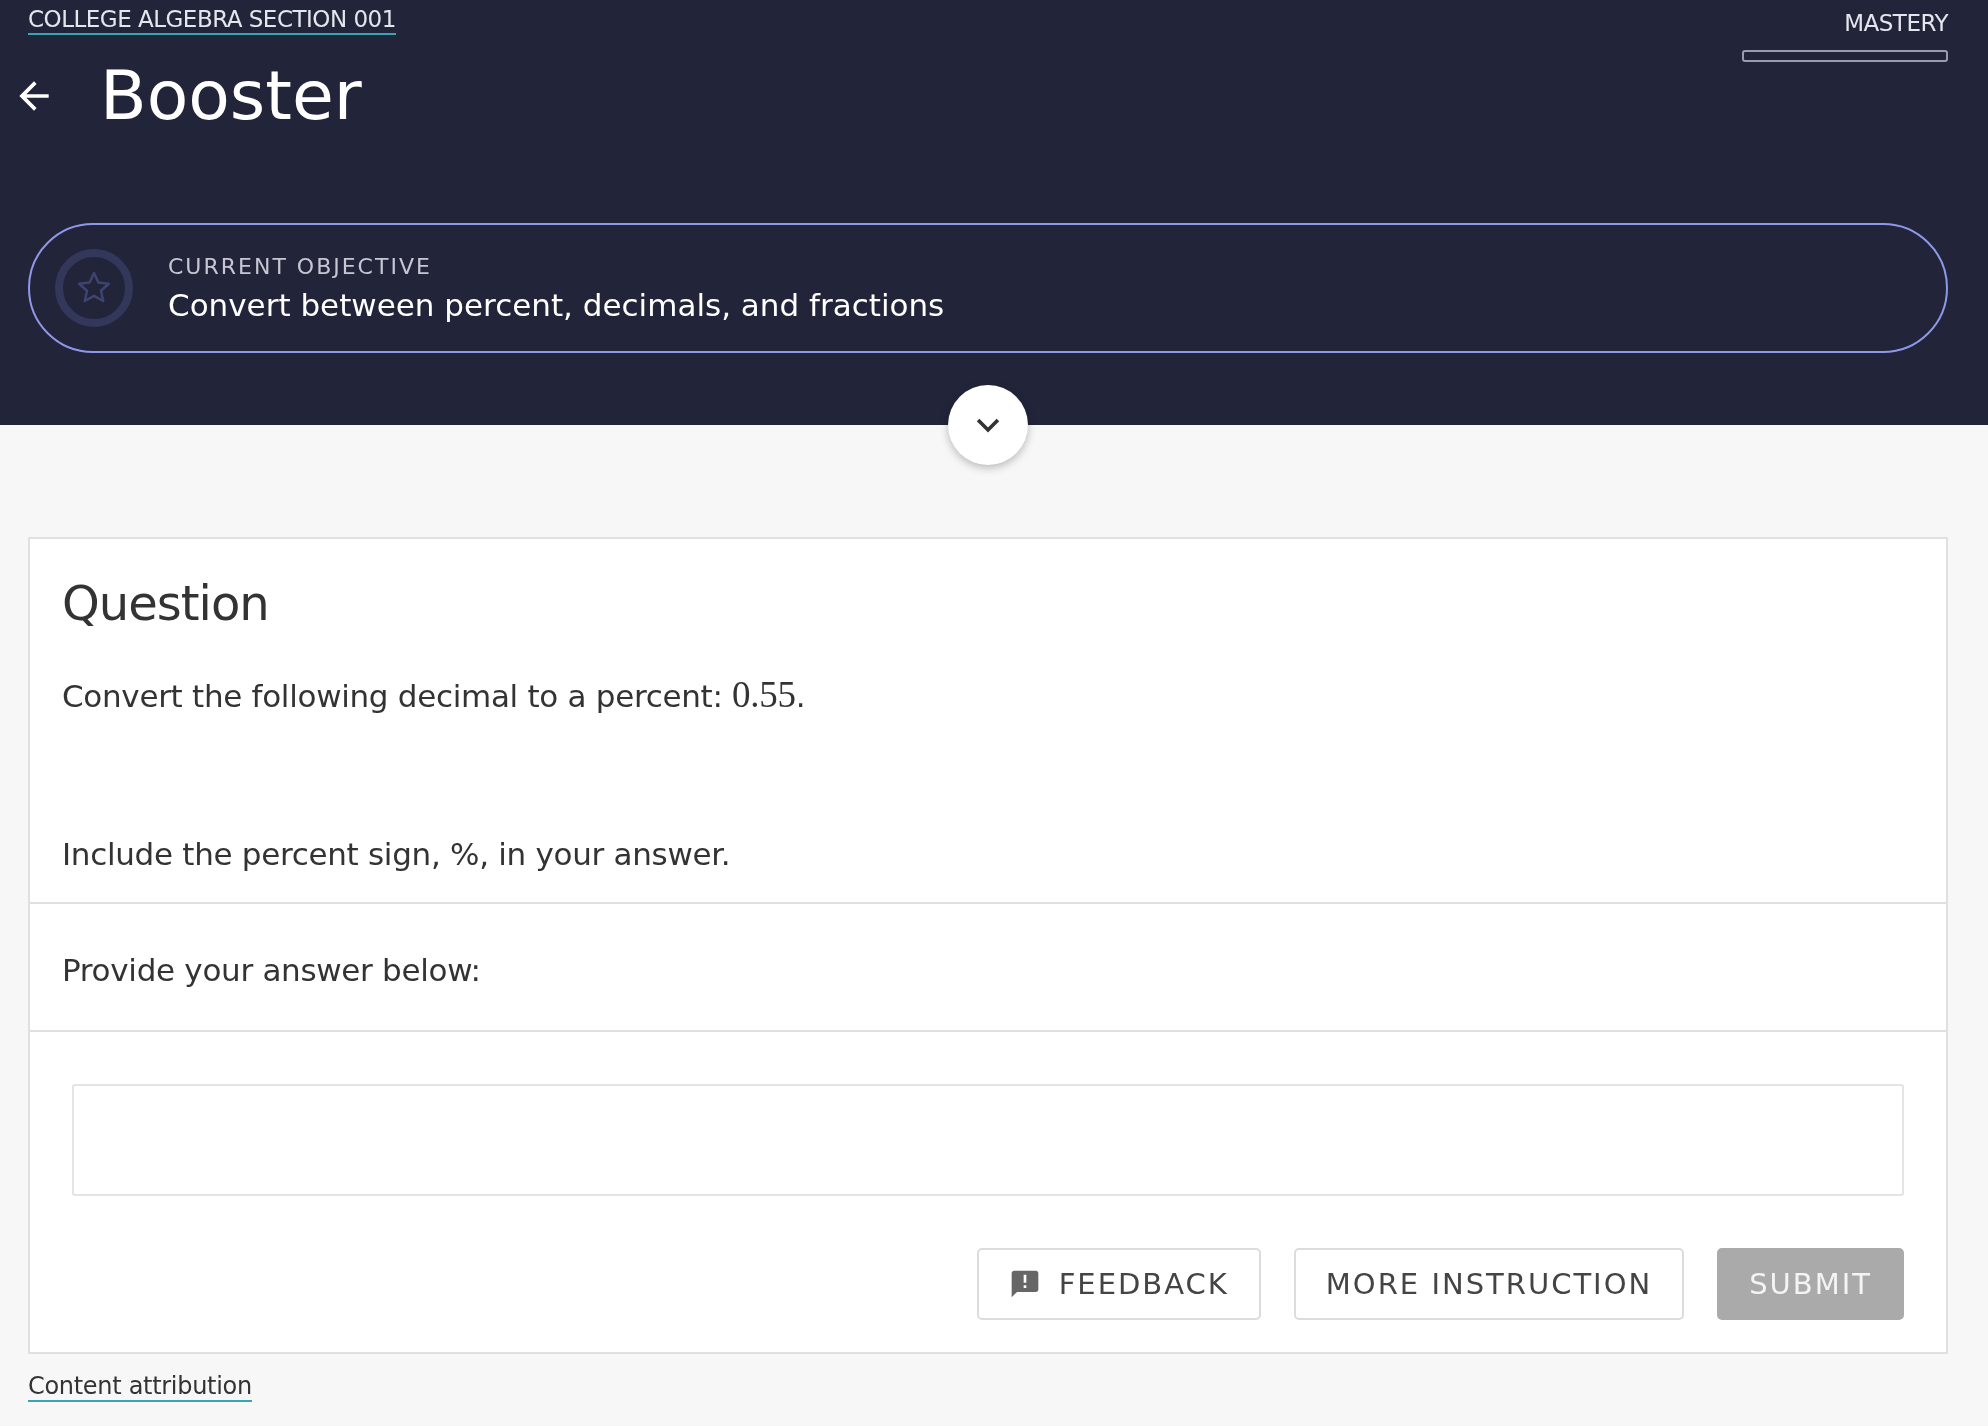 The width and height of the screenshot is (1988, 1426). I want to click on attribution-link: Content attribution, so click(140, 1387).